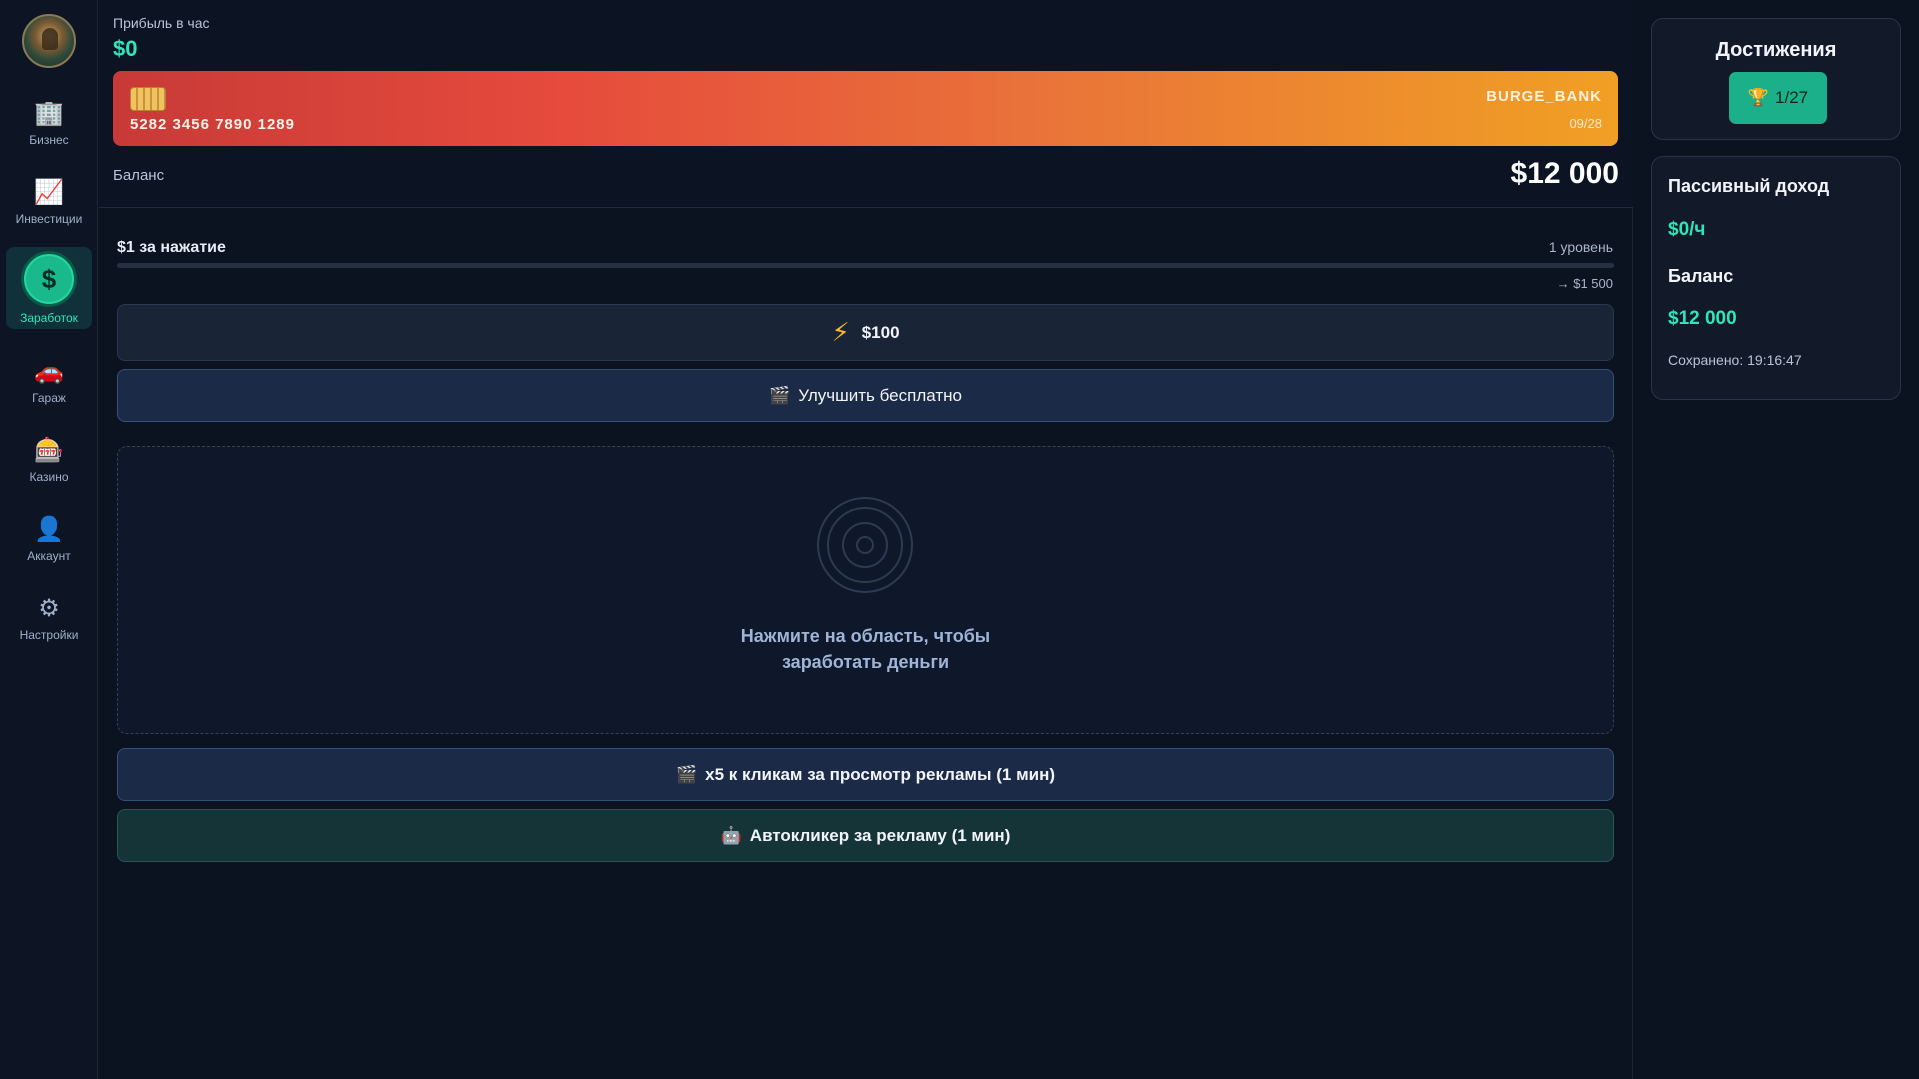 Image resolution: width=1919 pixels, height=1079 pixels. What do you see at coordinates (1564, 173) in the screenshot?
I see `balance-value: $12 000` at bounding box center [1564, 173].